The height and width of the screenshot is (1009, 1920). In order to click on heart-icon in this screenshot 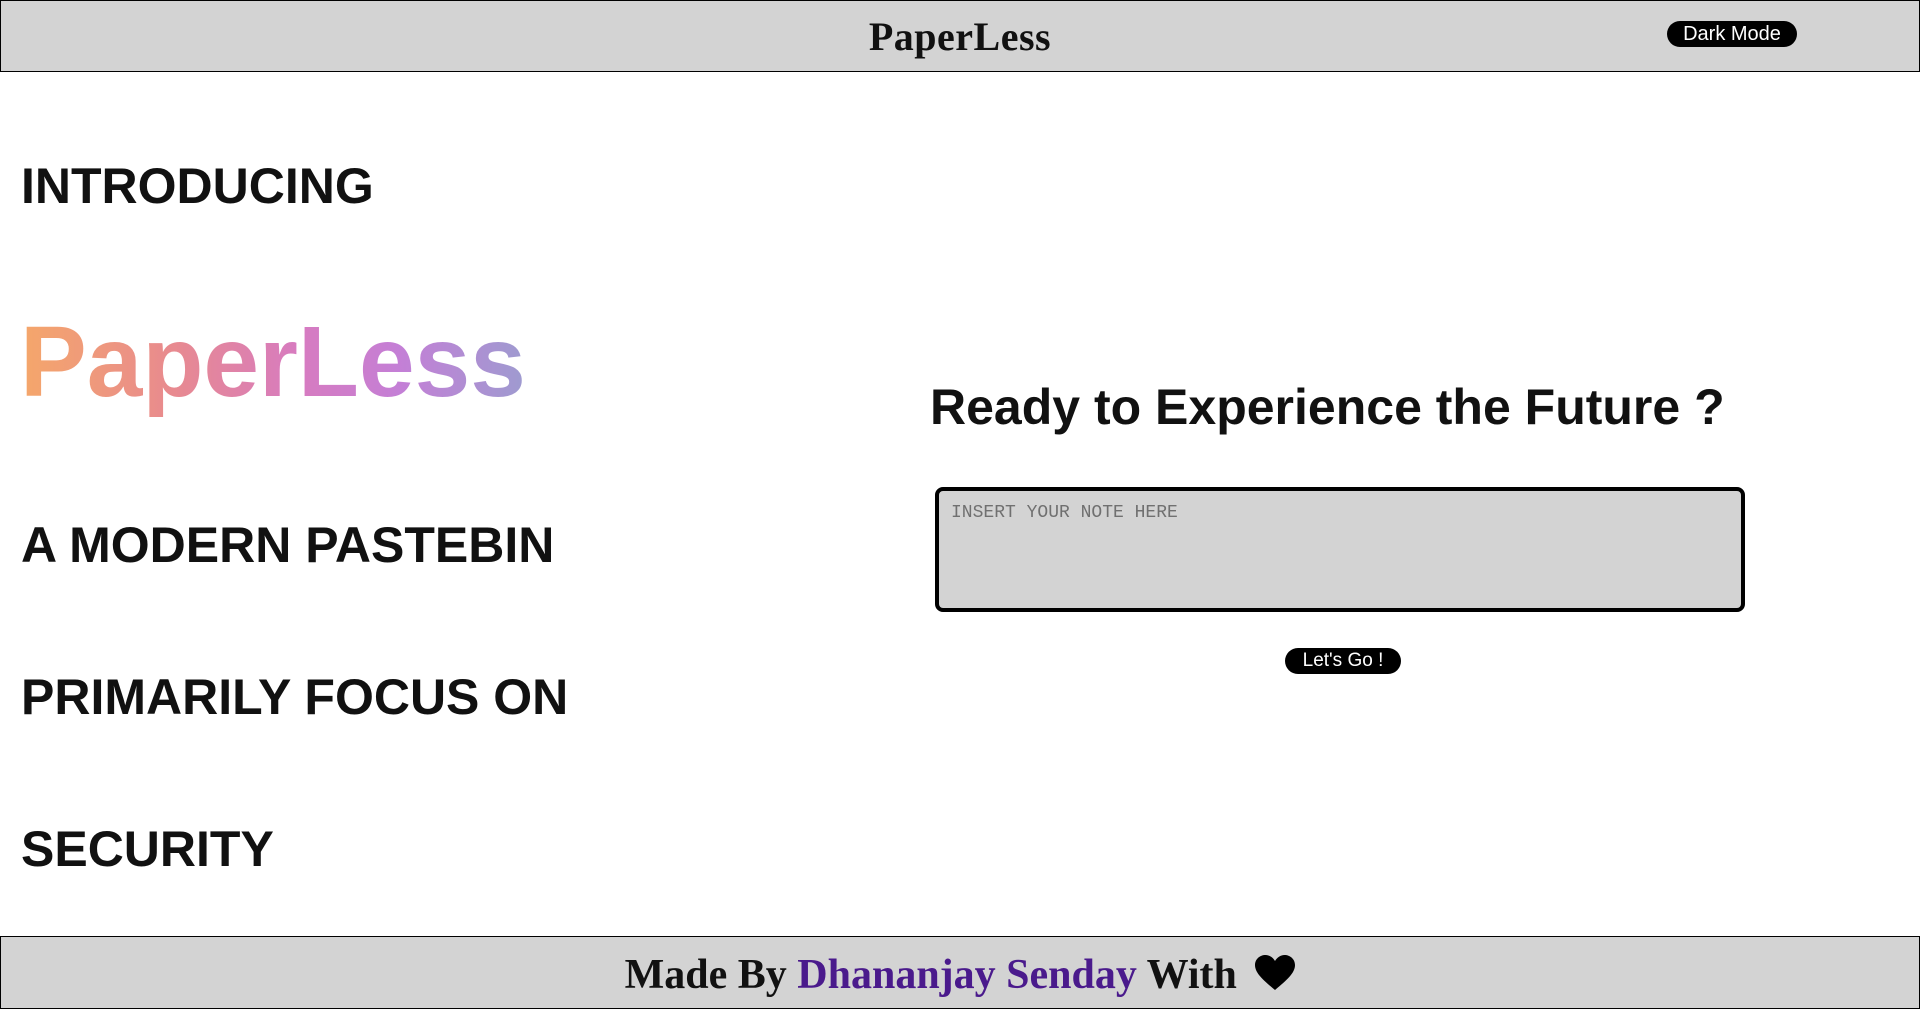, I will do `click(1275, 978)`.